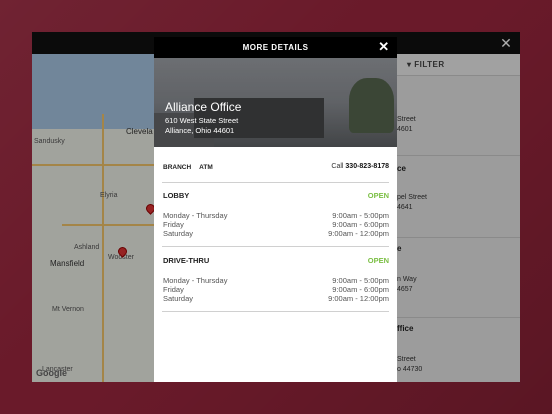 This screenshot has height=414, width=552. I want to click on modal-header: MORE DETAILS ✕, so click(275, 47).